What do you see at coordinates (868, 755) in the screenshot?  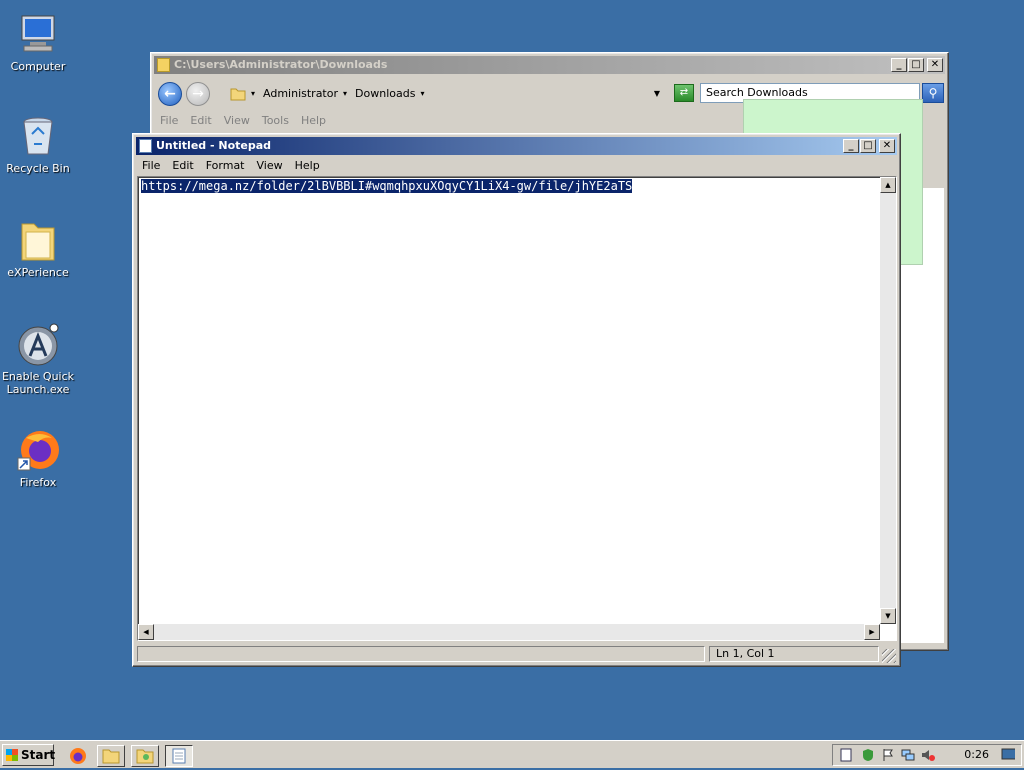 I see `security-icon` at bounding box center [868, 755].